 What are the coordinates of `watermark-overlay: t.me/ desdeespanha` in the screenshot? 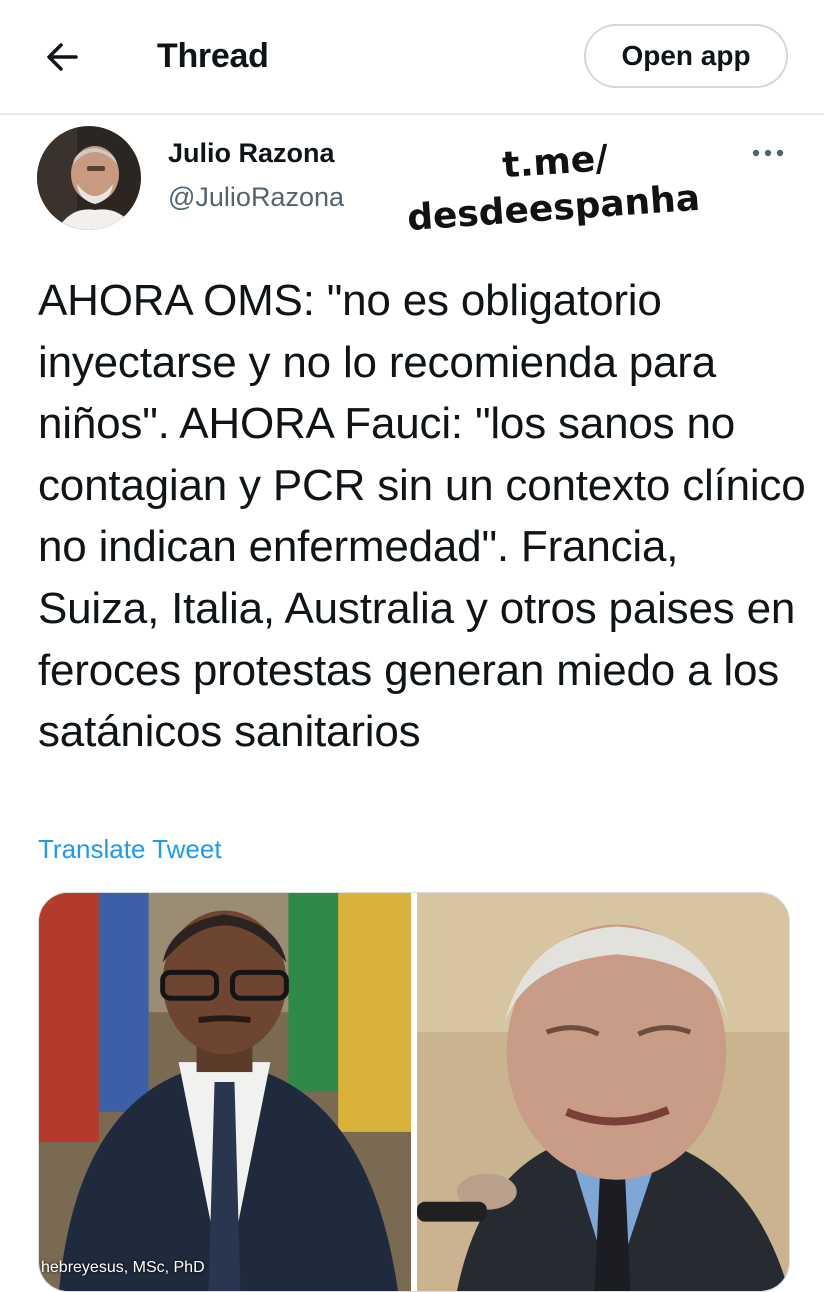 It's located at (552, 186).